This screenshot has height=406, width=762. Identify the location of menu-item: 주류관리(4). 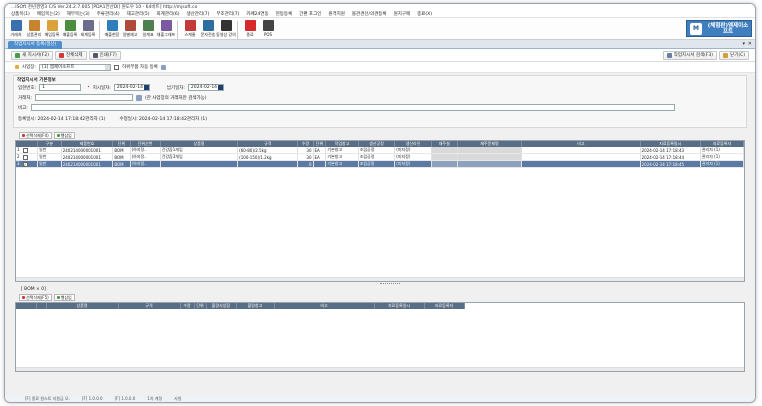
(108, 14).